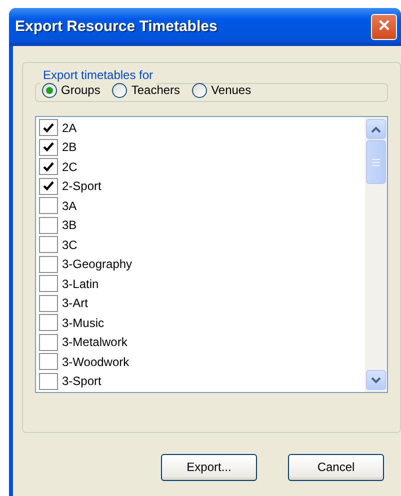 Image resolution: width=401 pixels, height=496 pixels. Describe the element at coordinates (95, 342) in the screenshot. I see `list-item-label: 3-Metalwork` at that location.